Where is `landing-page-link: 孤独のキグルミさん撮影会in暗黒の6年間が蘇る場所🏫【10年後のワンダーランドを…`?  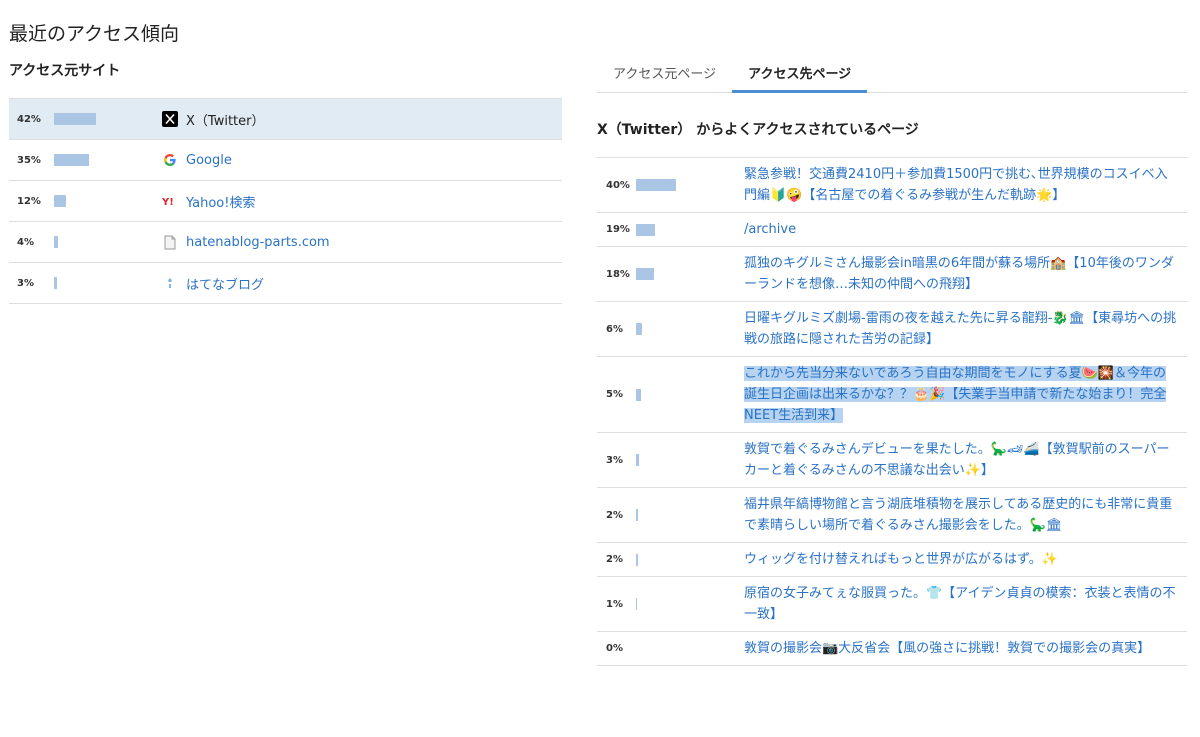
landing-page-link: 孤独のキグルミさん撮影会in暗黒の6年間が蘇る場所🏫【10年後のワンダーランドを… is located at coordinates (965, 274).